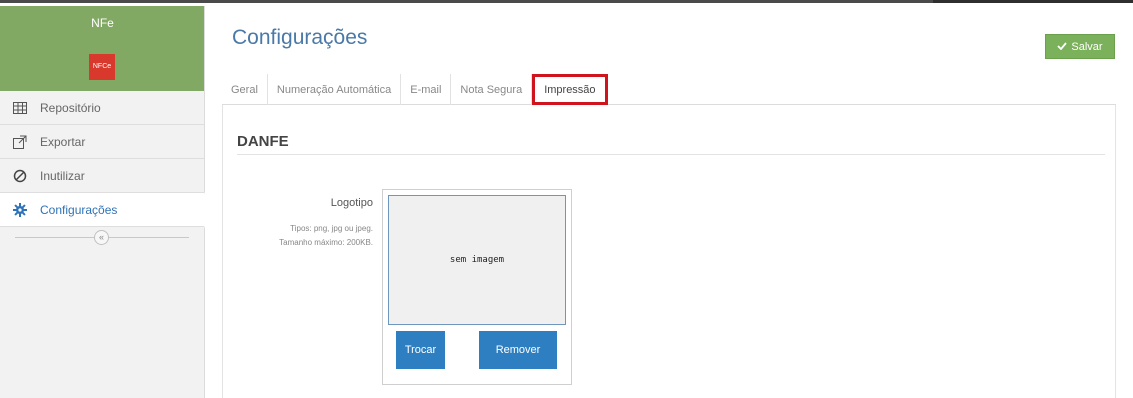 The image size is (1133, 398). What do you see at coordinates (335, 89) in the screenshot?
I see `tab-numeracao-automatica: Numeração Automática` at bounding box center [335, 89].